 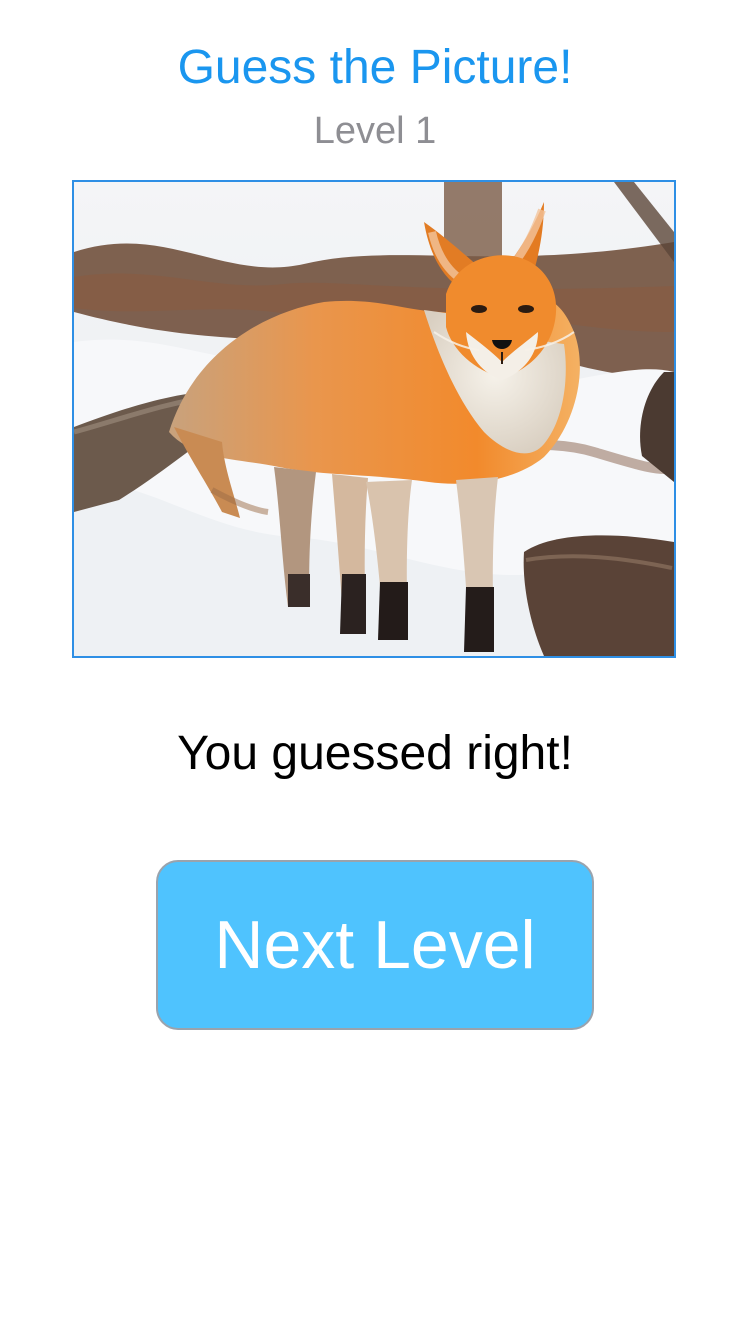 I want to click on page-title: Guess the Picture!, so click(x=375, y=67).